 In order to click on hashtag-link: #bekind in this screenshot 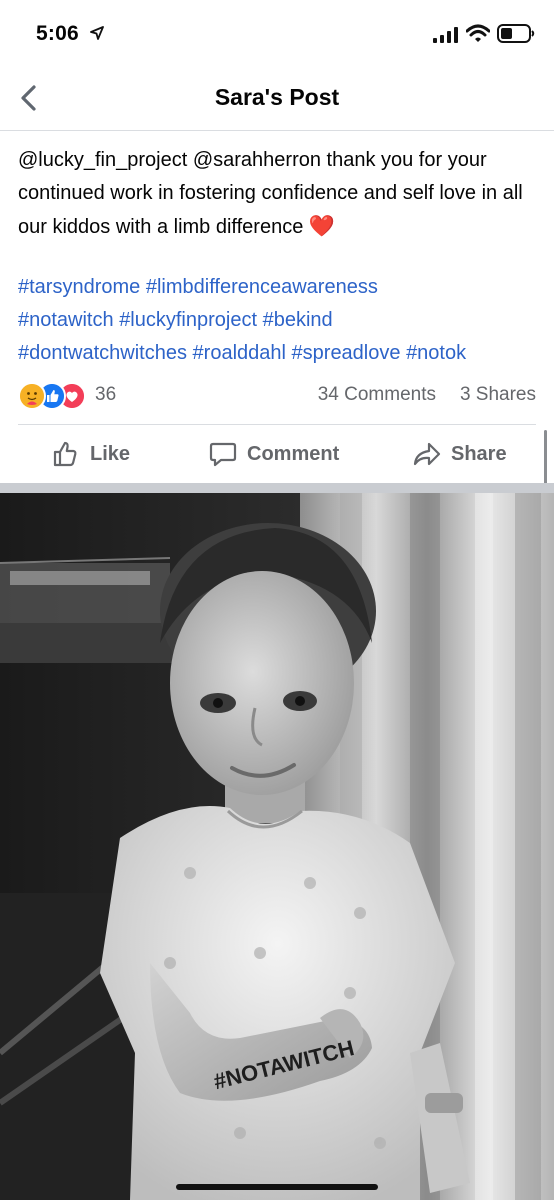, I will do `click(298, 320)`.